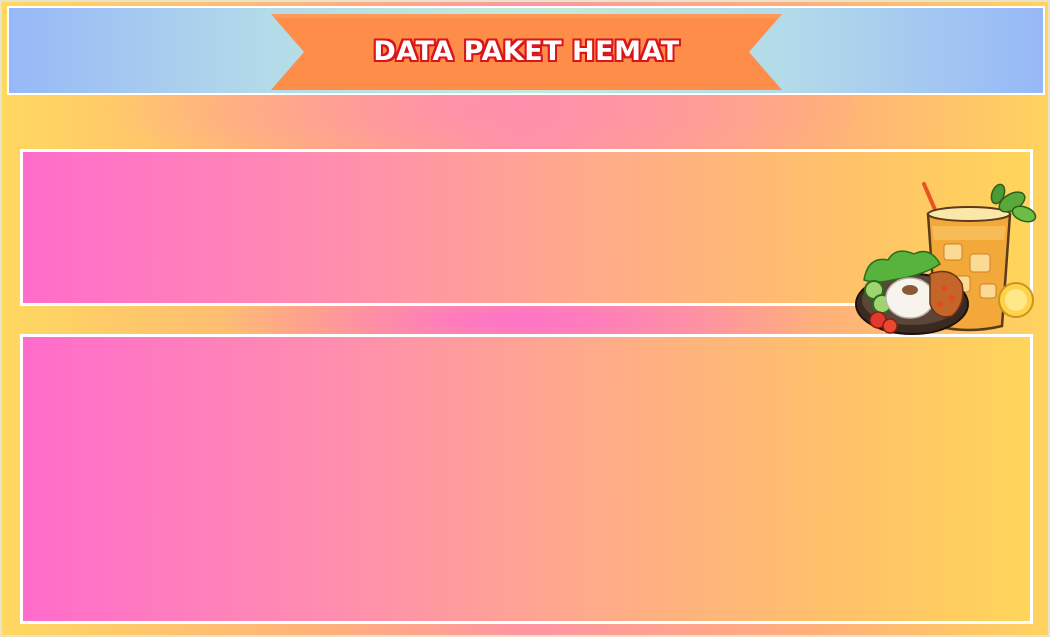 The width and height of the screenshot is (1050, 637). What do you see at coordinates (947, 258) in the screenshot?
I see `food-drink-illustration-icon` at bounding box center [947, 258].